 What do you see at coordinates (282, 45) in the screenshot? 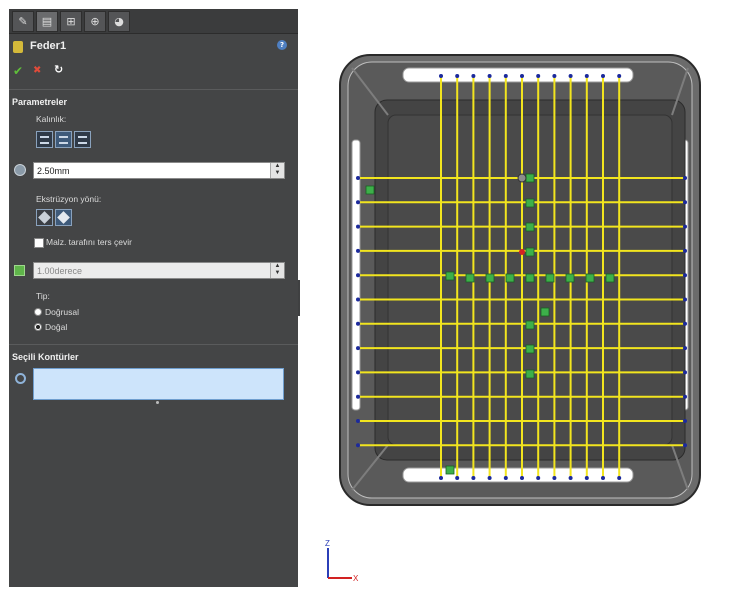
I see `help-icon: ?` at bounding box center [282, 45].